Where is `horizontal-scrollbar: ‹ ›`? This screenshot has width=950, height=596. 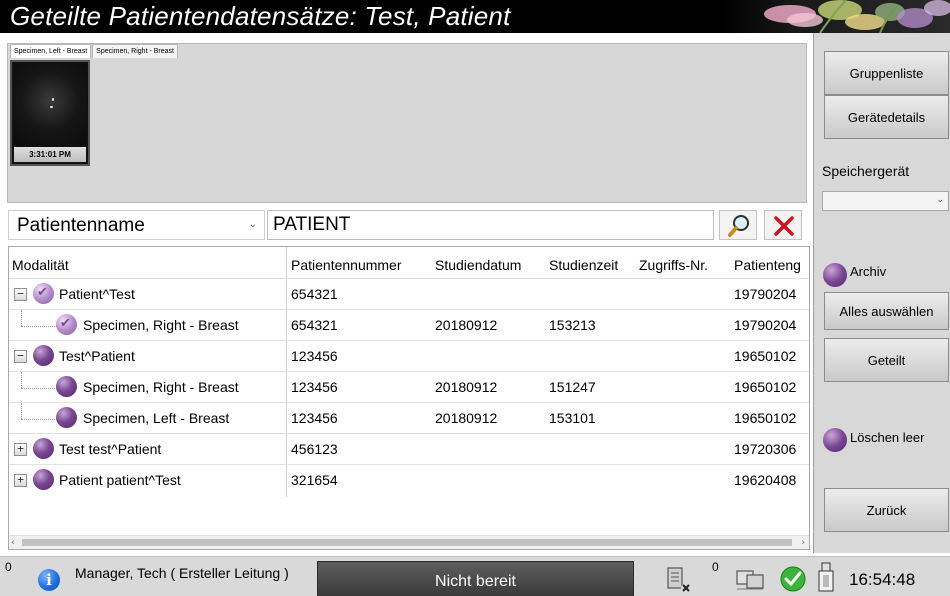
horizontal-scrollbar: ‹ › is located at coordinates (409, 542).